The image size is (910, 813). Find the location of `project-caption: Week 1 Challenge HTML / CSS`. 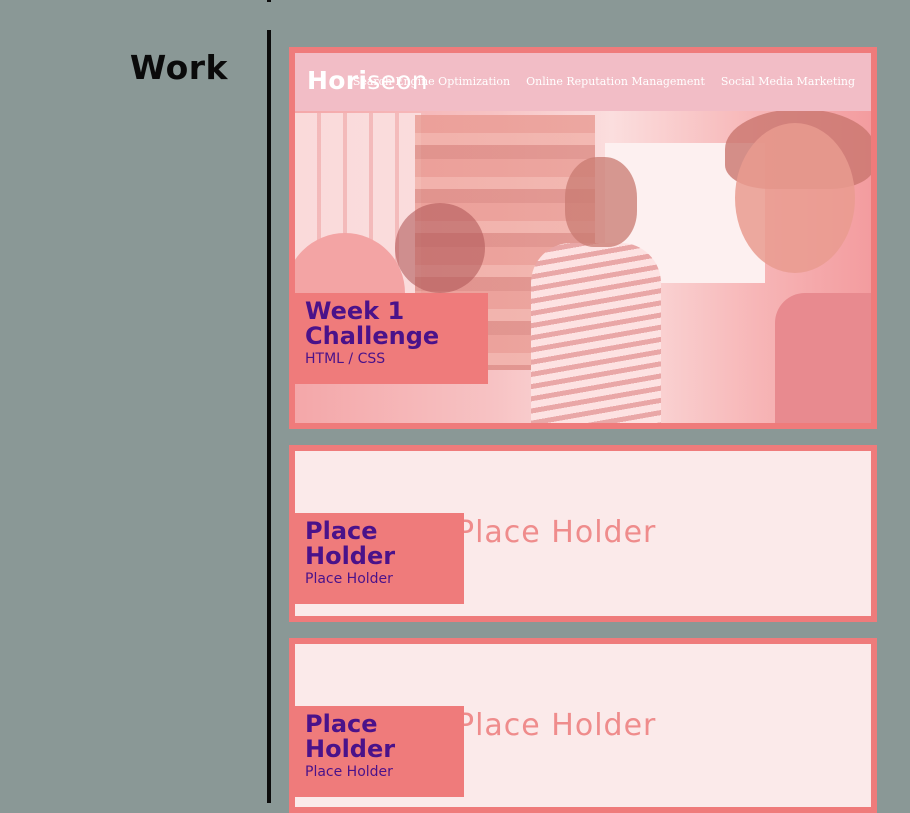

project-caption: Week 1 Challenge HTML / CSS is located at coordinates (391, 338).